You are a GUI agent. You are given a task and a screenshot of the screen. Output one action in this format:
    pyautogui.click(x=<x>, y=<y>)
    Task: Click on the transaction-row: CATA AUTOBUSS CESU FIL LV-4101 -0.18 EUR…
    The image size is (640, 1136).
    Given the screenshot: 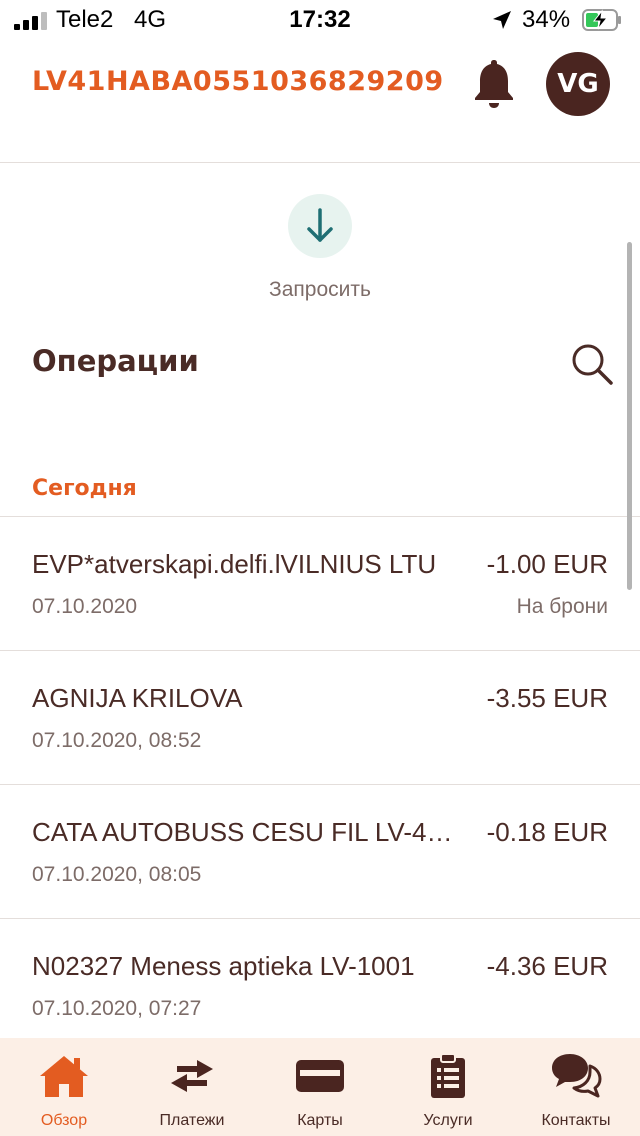 What is the action you would take?
    pyautogui.click(x=320, y=852)
    